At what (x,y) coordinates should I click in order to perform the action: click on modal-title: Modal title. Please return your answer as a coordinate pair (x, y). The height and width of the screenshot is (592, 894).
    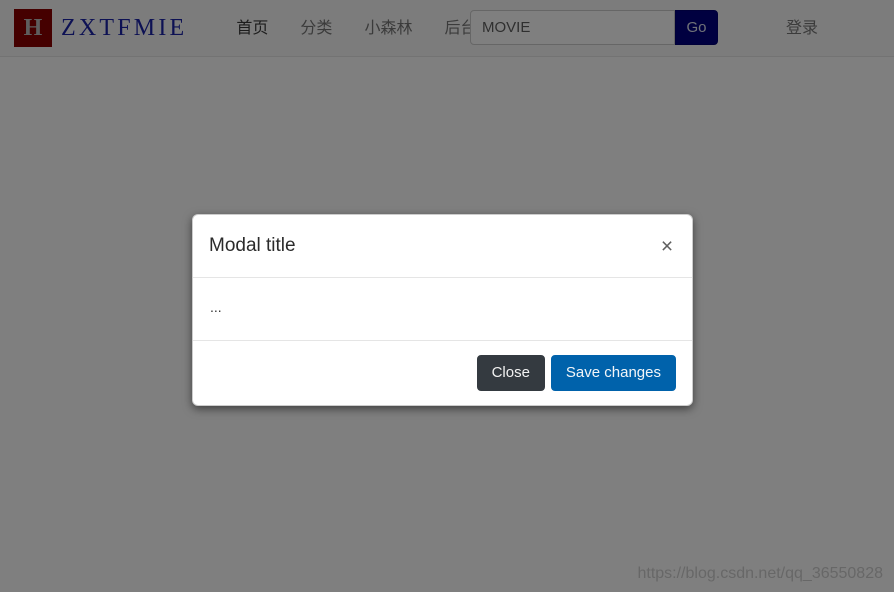
    Looking at the image, I should click on (252, 245).